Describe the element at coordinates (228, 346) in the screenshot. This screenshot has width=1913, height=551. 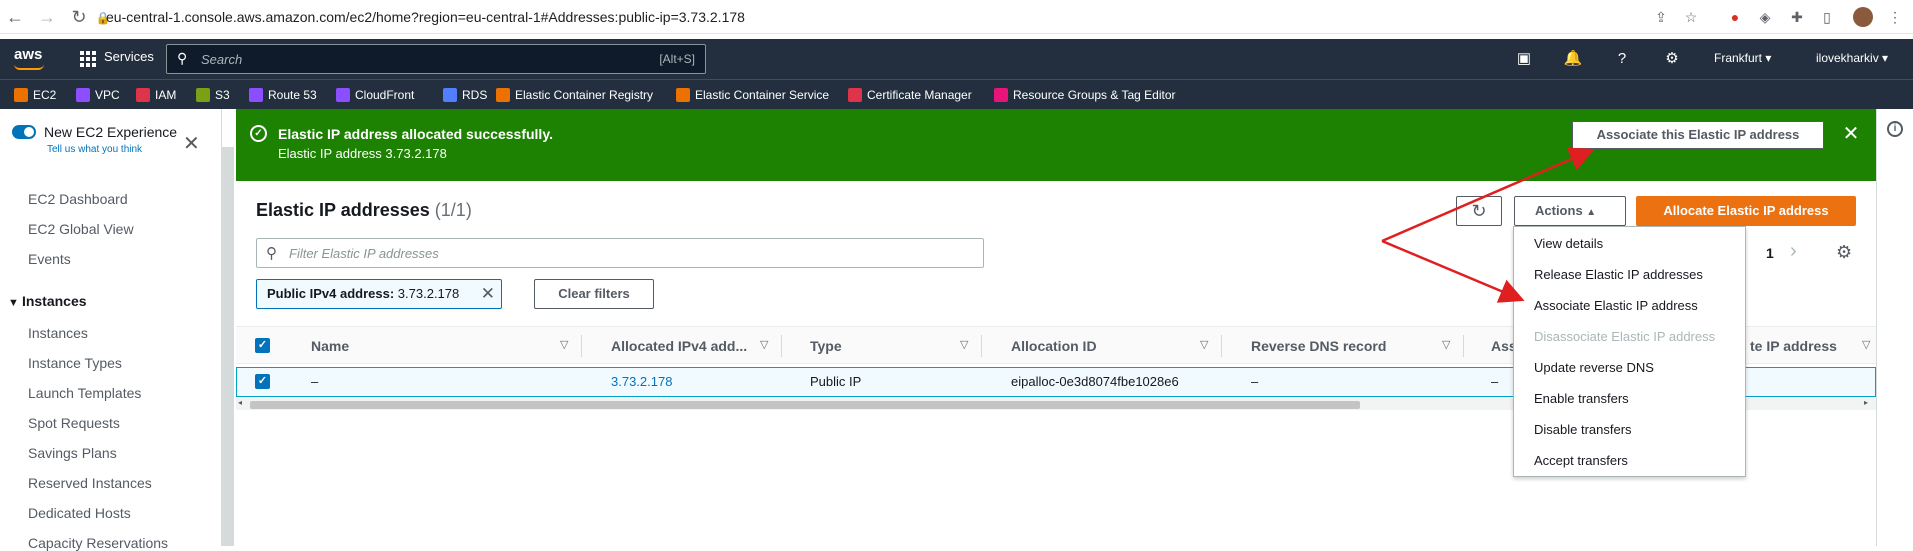
I see `sidebar-scrollbar` at that location.